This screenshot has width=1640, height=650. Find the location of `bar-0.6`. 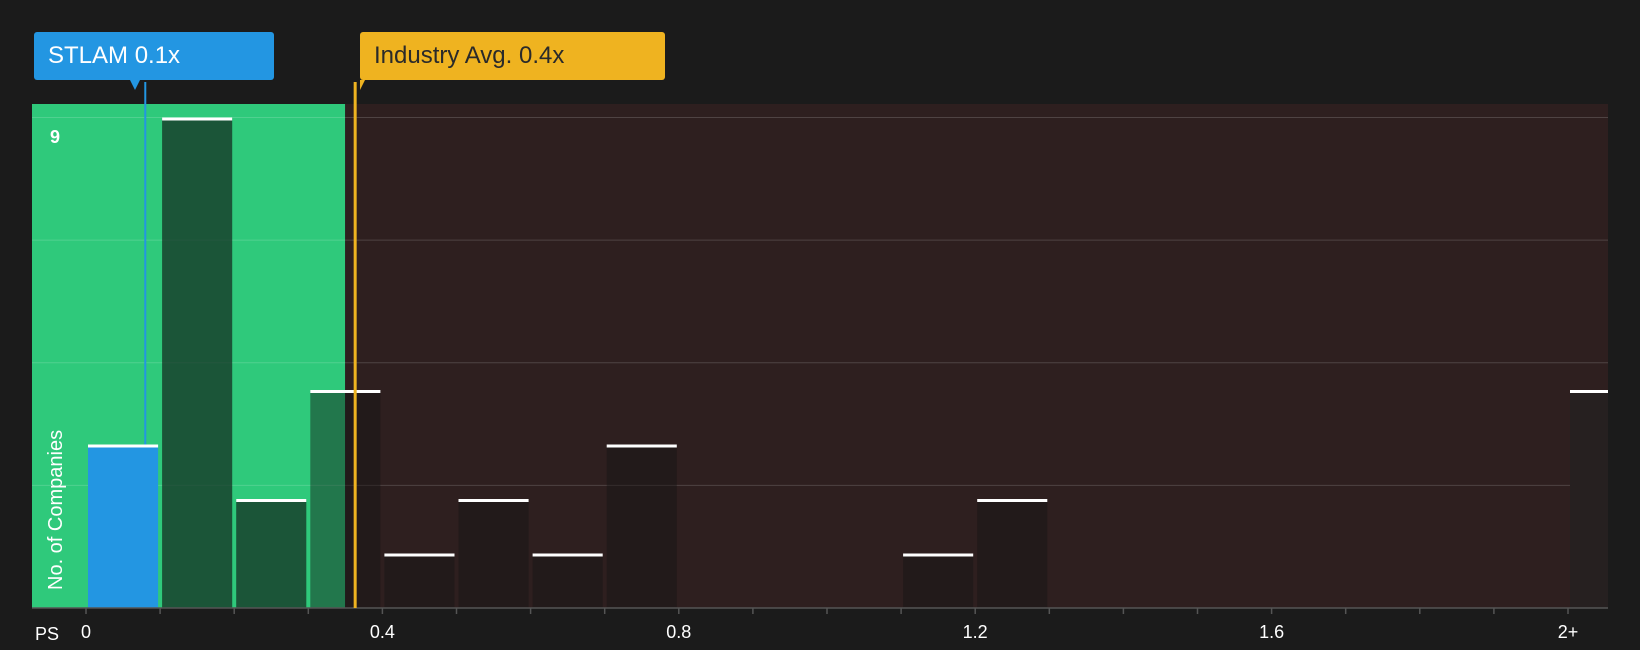

bar-0.6 is located at coordinates (567, 580).